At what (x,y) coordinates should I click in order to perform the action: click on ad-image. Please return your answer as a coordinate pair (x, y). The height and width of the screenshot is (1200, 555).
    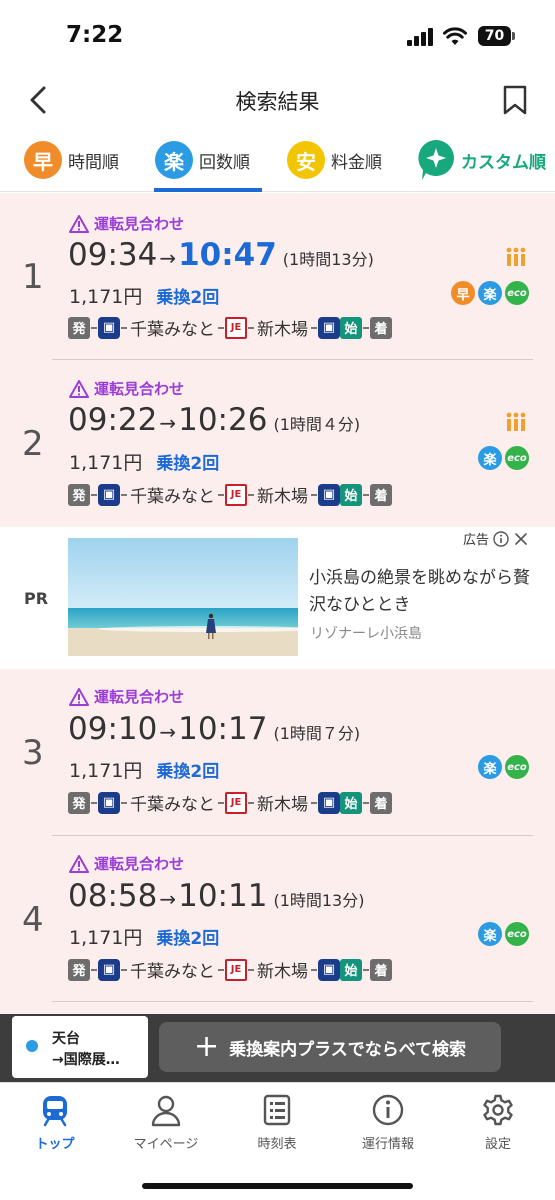
    Looking at the image, I should click on (183, 597).